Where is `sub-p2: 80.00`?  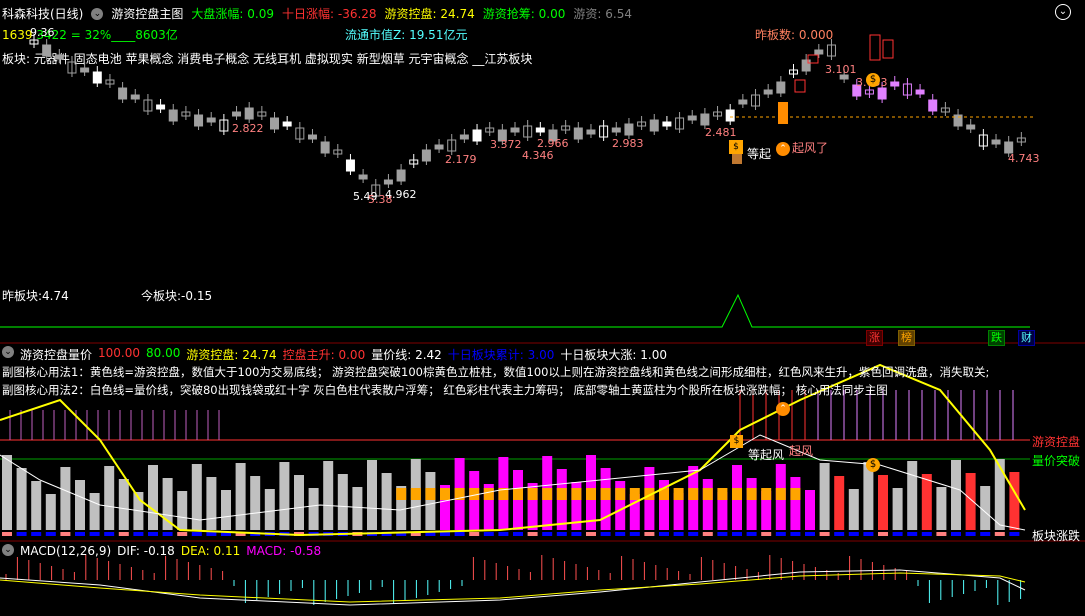
sub-p2: 80.00 is located at coordinates (163, 353).